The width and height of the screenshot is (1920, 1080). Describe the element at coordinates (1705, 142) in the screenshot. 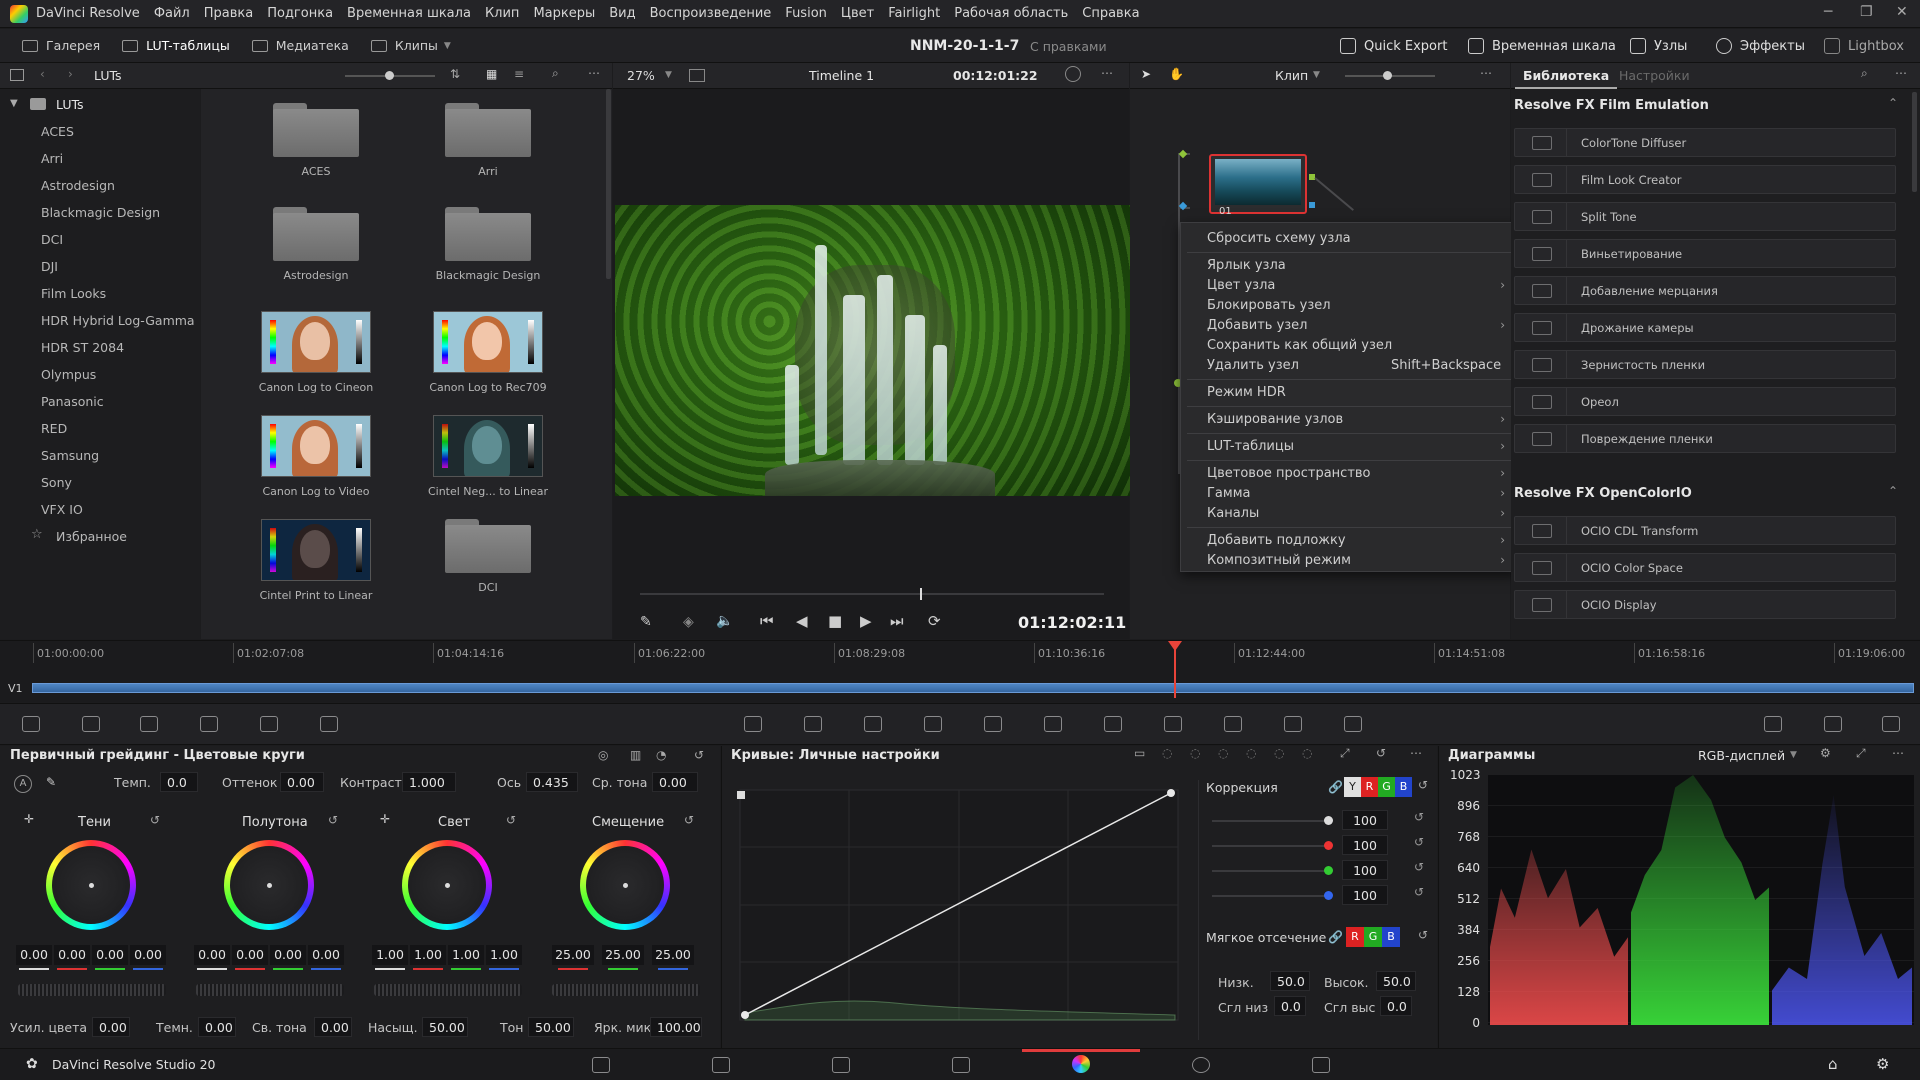

I see `fx-colortone-diffuser: ColorTone Diffuser` at that location.